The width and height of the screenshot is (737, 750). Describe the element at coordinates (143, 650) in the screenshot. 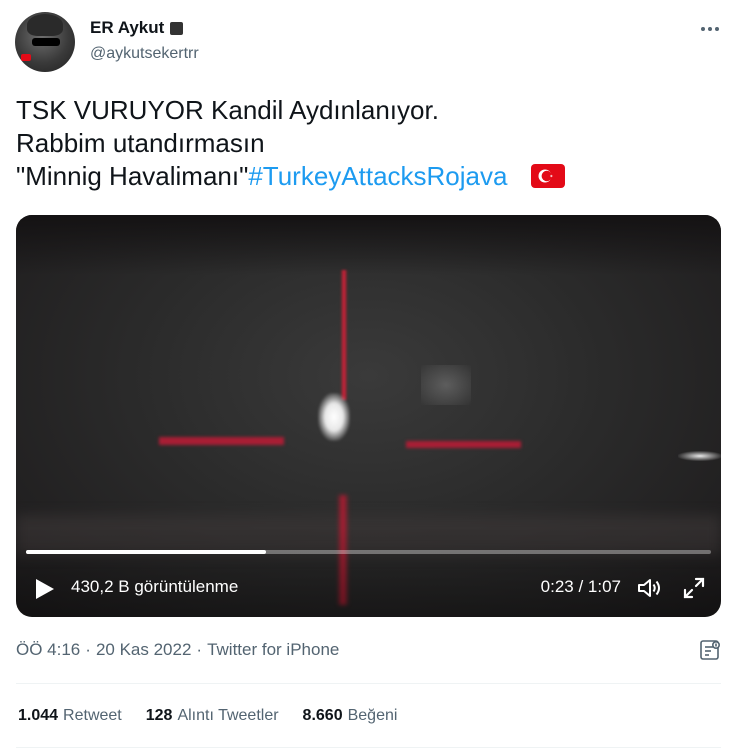

I see `tweet-date: 20 Kas 2022` at that location.